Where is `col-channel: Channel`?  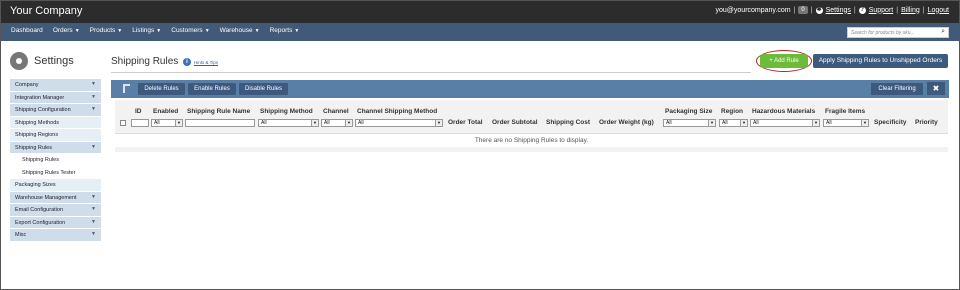
col-channel: Channel is located at coordinates (336, 111).